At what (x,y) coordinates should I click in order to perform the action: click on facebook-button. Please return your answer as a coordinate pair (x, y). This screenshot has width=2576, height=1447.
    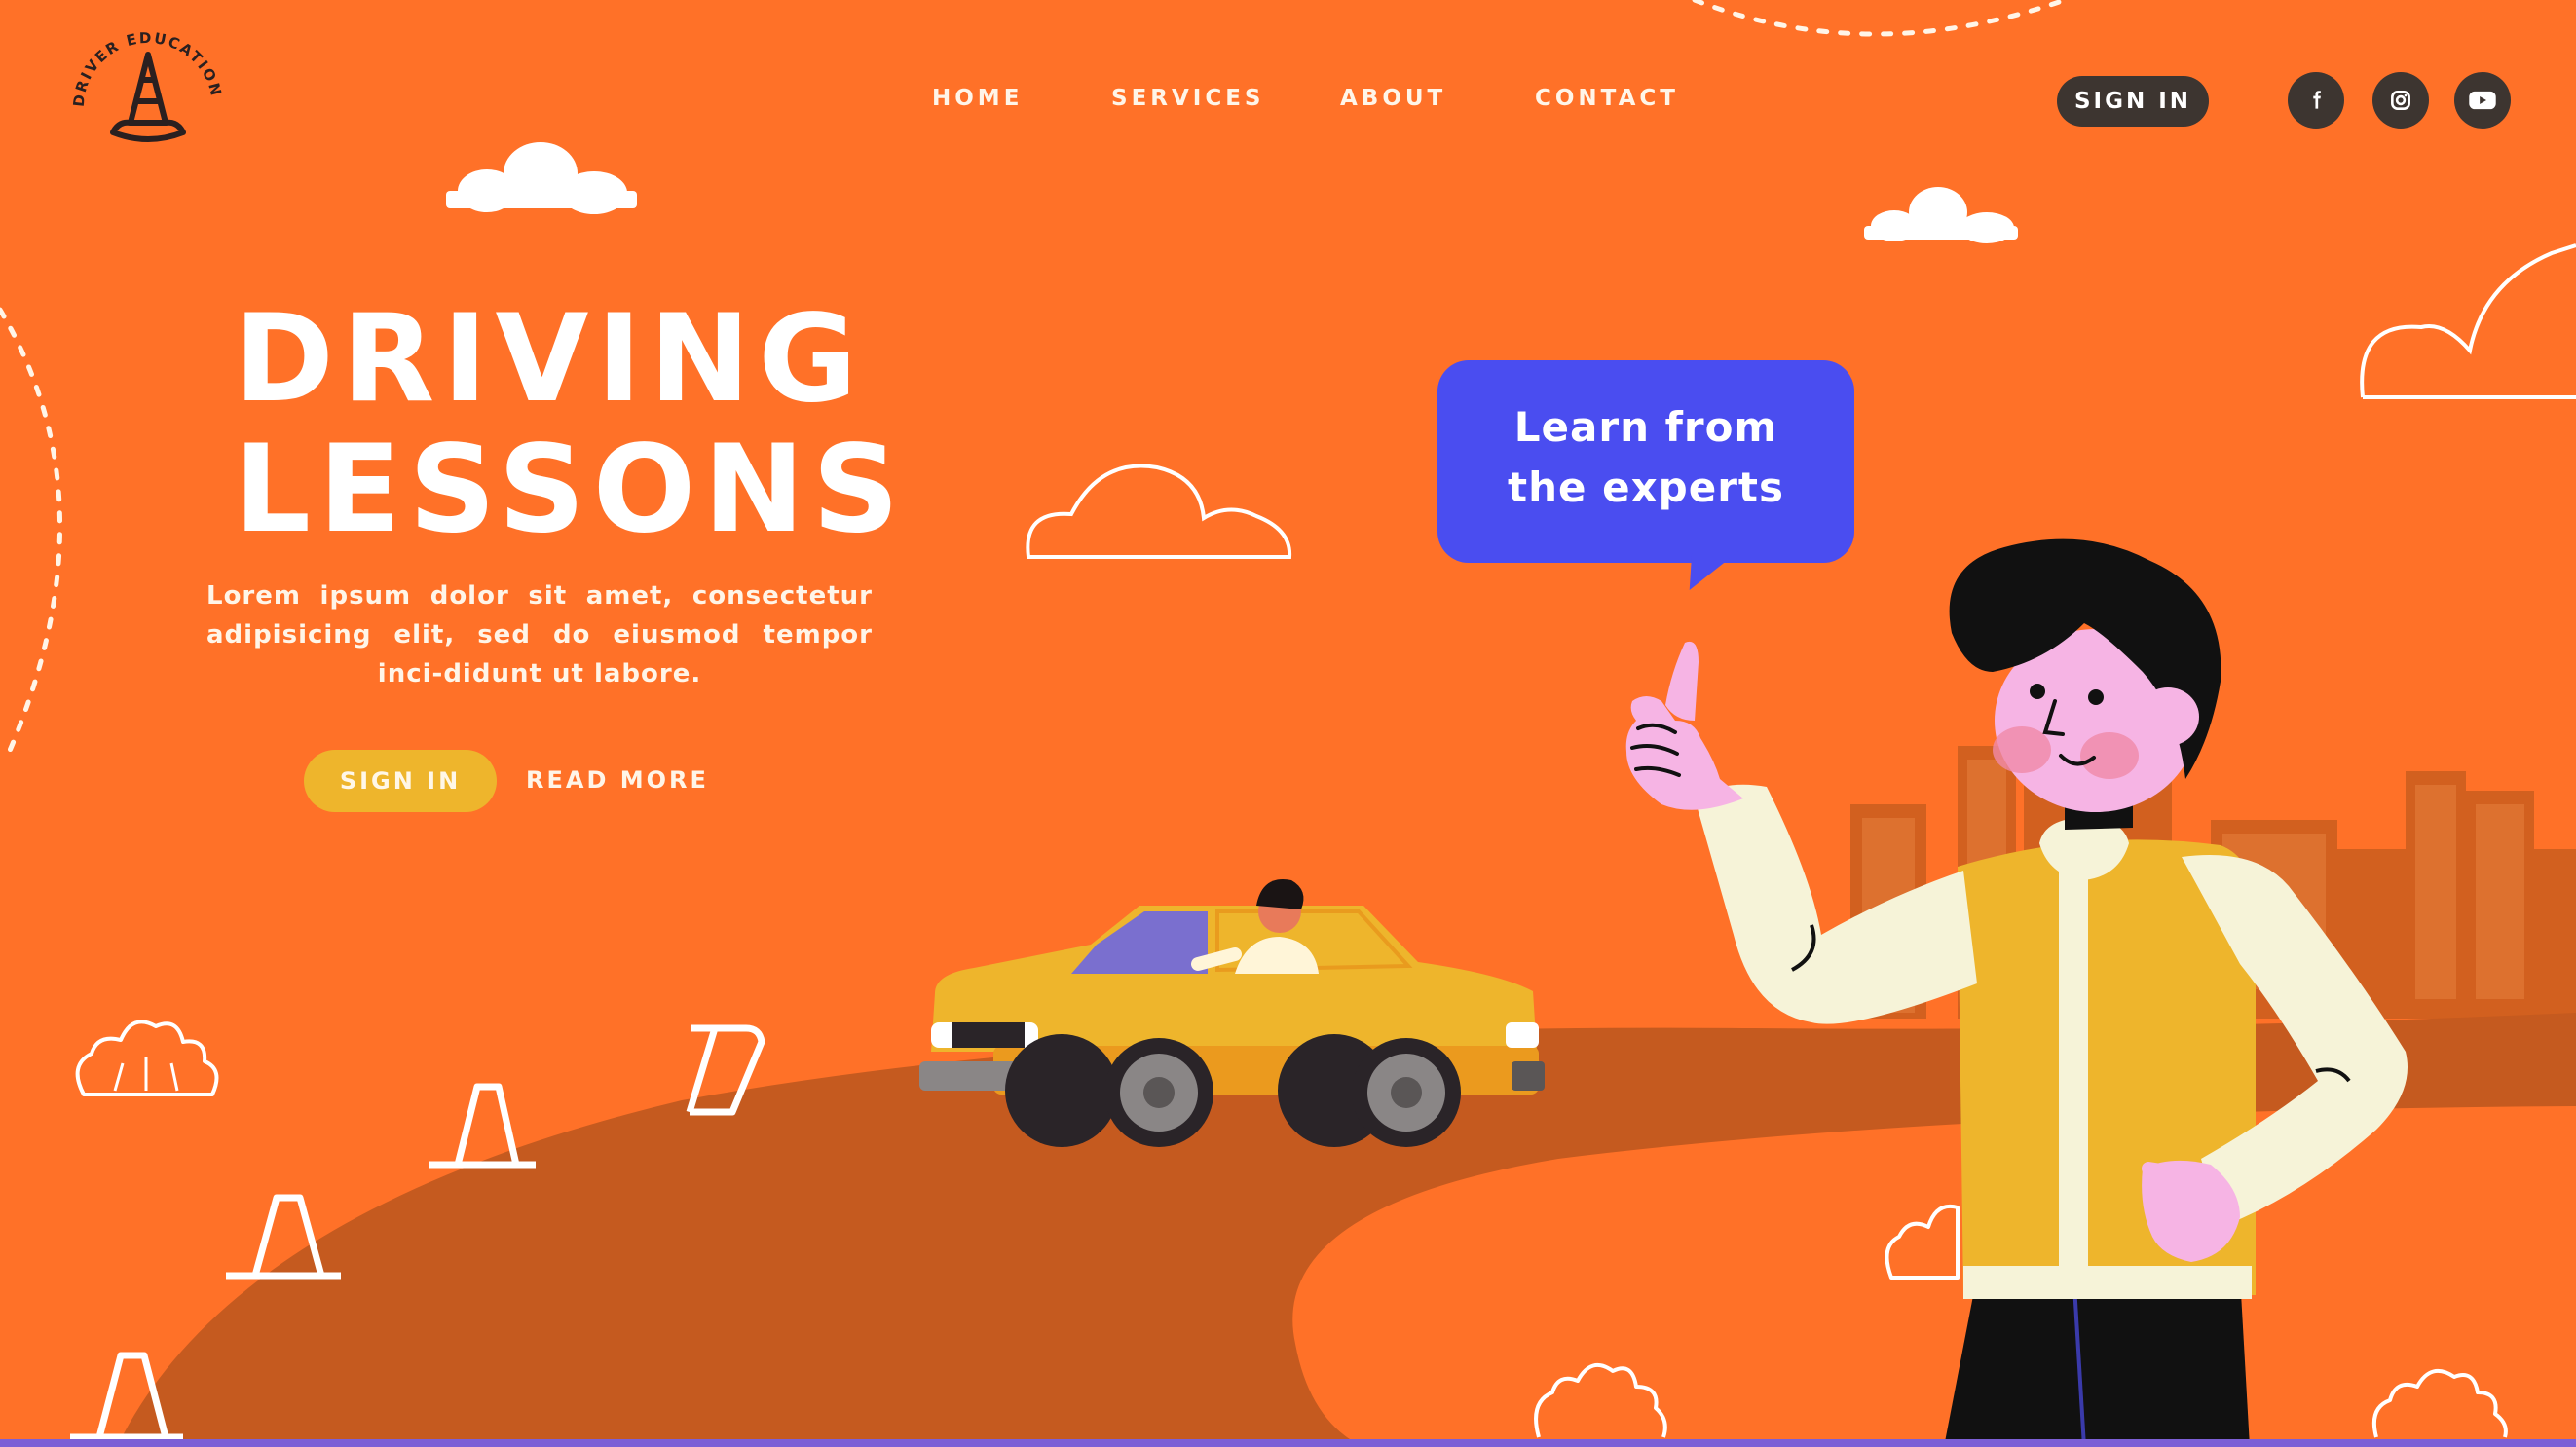
    Looking at the image, I should click on (2316, 100).